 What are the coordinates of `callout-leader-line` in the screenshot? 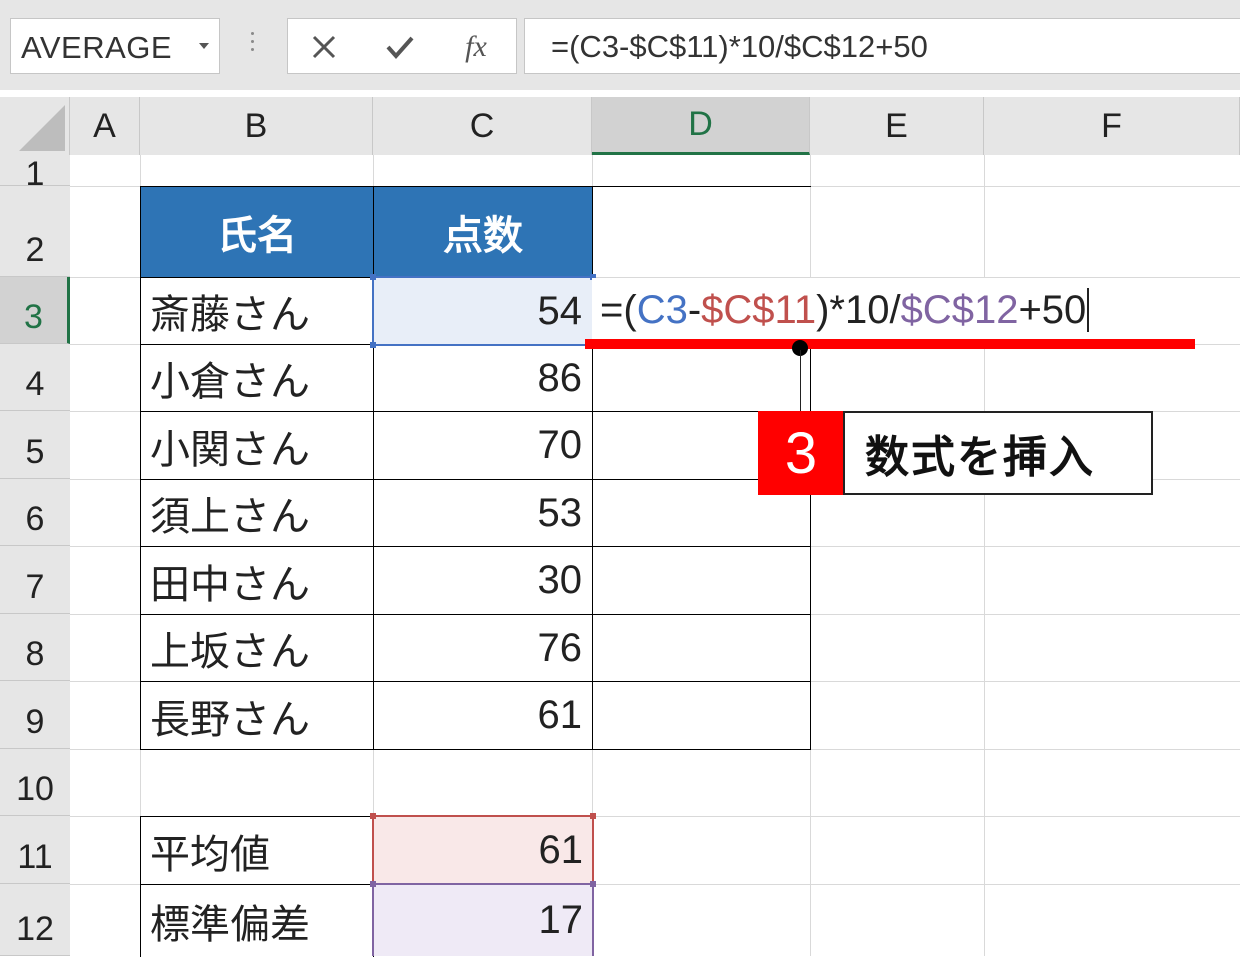 It's located at (800, 381).